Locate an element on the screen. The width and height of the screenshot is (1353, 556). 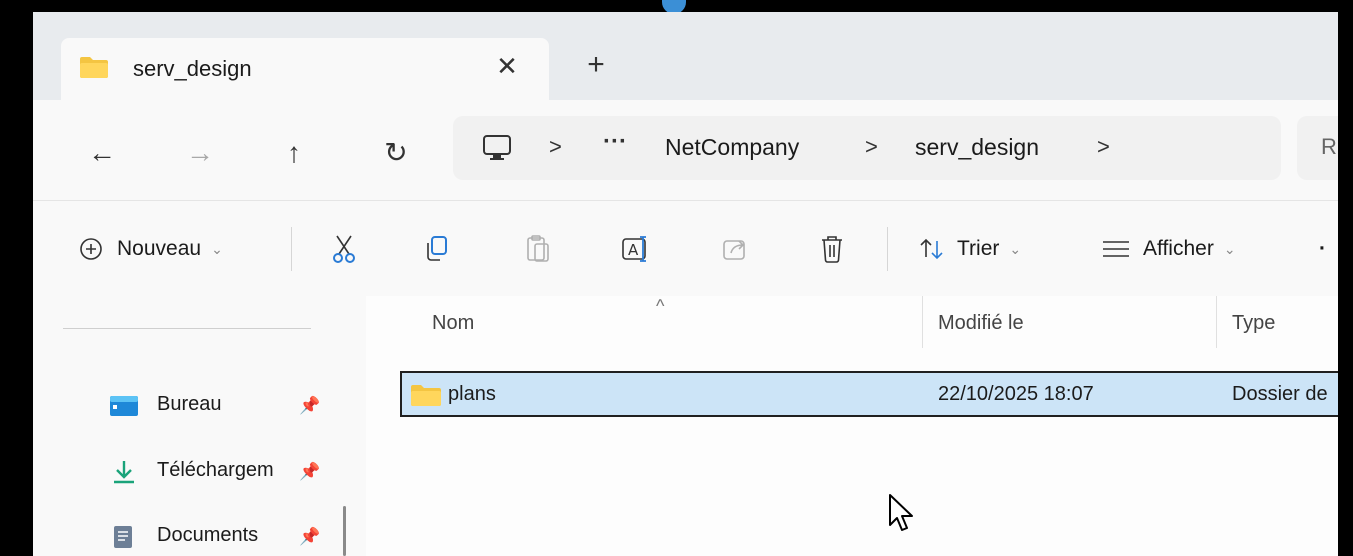
sidebar-item-label: Bureau is located at coordinates (189, 404).